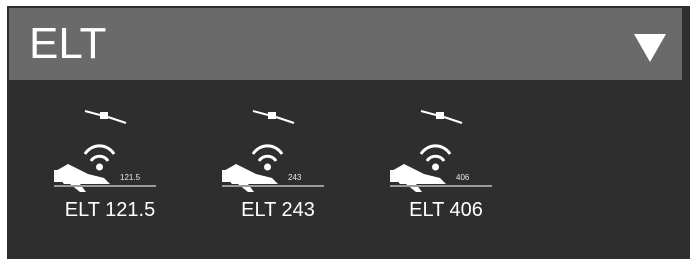 This screenshot has height=265, width=697. What do you see at coordinates (110, 210) in the screenshot?
I see `item-label: ELT 121.5` at bounding box center [110, 210].